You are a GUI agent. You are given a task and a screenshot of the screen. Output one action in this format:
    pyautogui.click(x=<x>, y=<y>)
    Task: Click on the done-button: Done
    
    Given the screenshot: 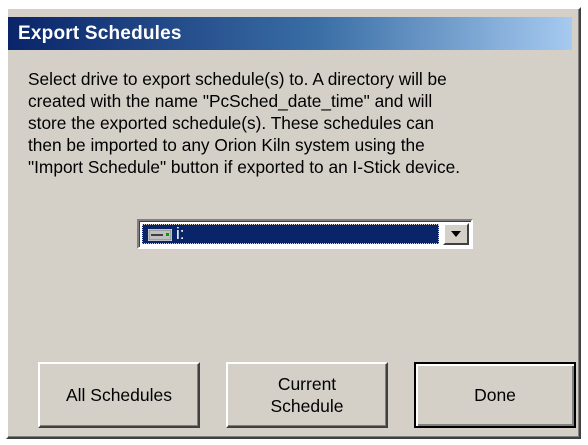 What is the action you would take?
    pyautogui.click(x=495, y=395)
    